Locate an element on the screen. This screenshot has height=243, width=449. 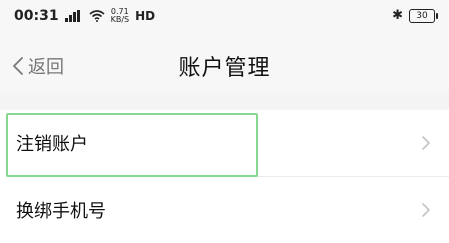
list-item-label: 注销账户 is located at coordinates (52, 144).